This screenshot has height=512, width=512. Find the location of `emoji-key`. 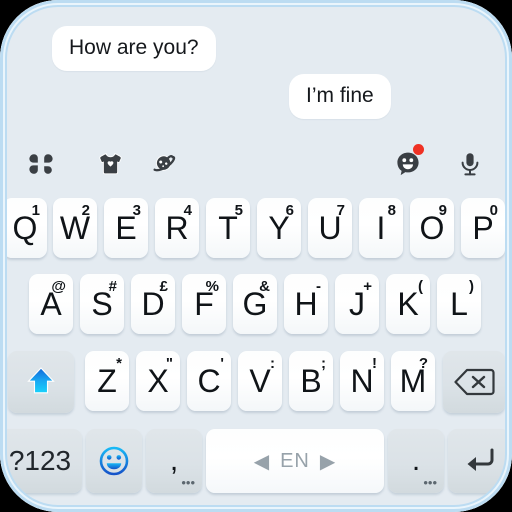

emoji-key is located at coordinates (114, 461).